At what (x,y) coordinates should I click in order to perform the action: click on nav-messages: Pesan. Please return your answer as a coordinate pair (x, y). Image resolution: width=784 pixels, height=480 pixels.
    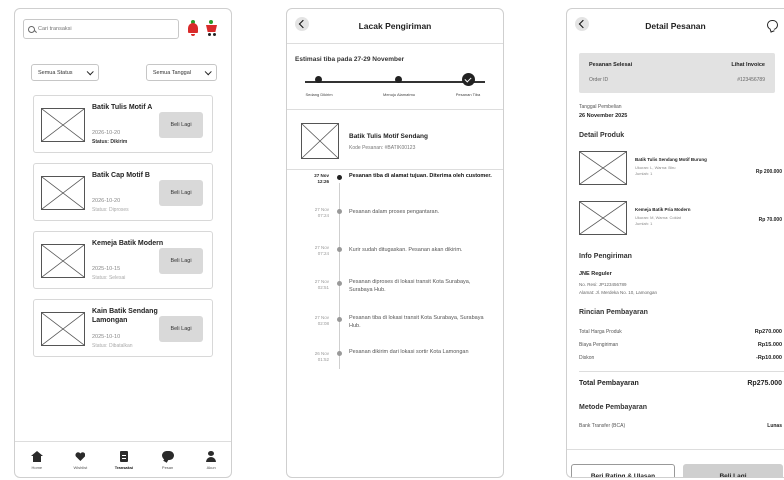
    Looking at the image, I should click on (168, 460).